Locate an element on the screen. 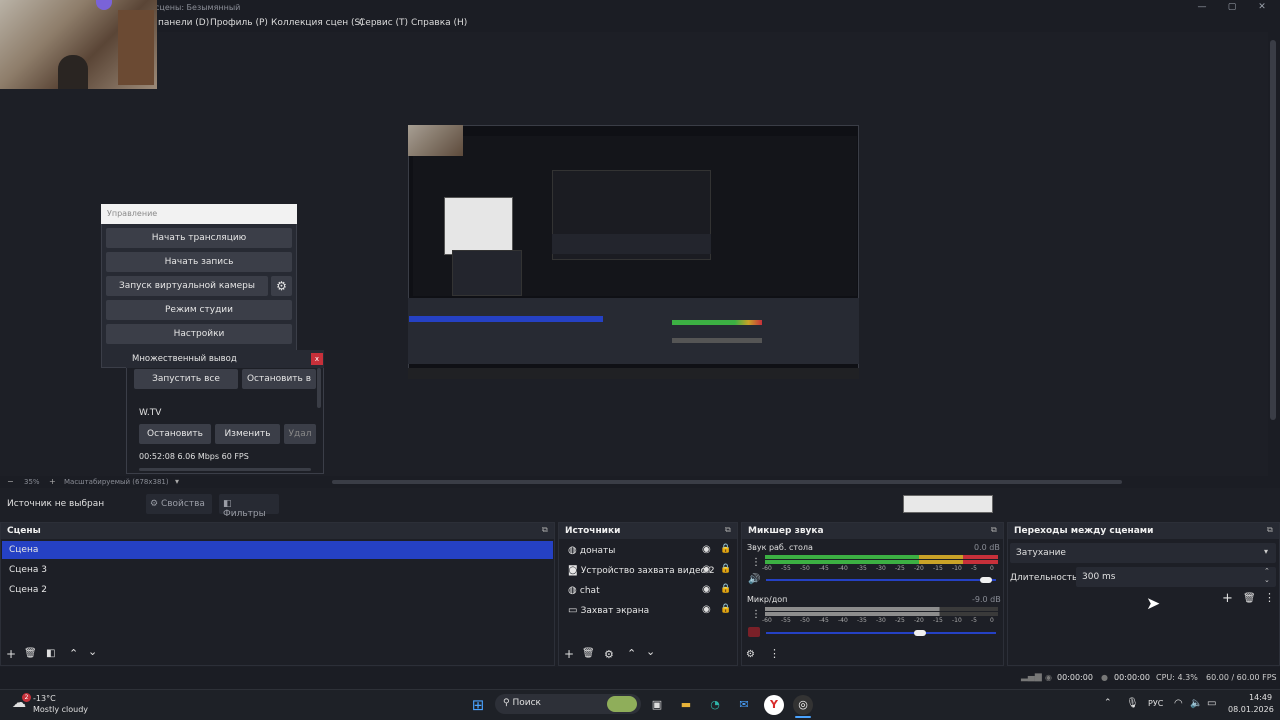  weather-temperature: -13°C is located at coordinates (44, 698).